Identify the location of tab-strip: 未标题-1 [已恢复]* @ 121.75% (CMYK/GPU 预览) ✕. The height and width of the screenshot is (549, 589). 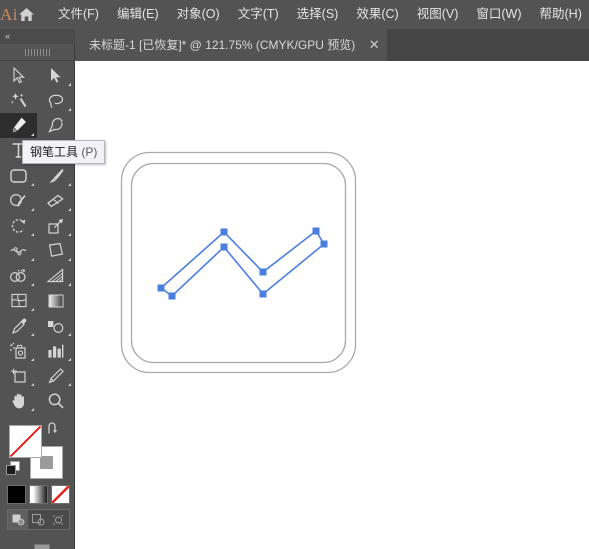
(332, 45).